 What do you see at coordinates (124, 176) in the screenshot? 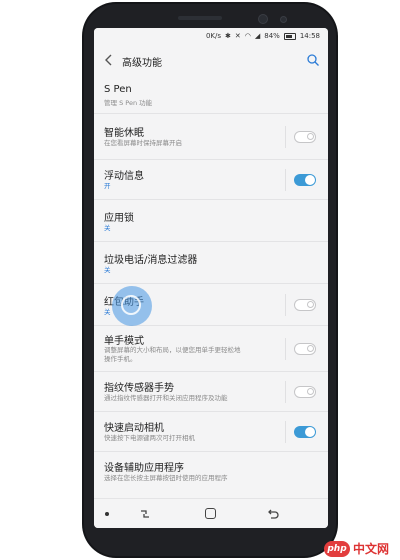
I see `setting-title: 浮动信息` at bounding box center [124, 176].